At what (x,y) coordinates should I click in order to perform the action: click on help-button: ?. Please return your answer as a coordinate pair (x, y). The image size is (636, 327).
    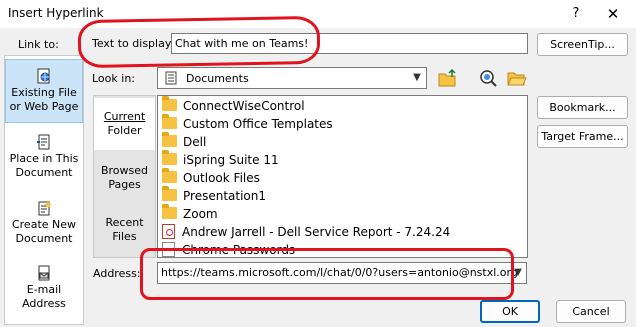
    Looking at the image, I should click on (576, 14).